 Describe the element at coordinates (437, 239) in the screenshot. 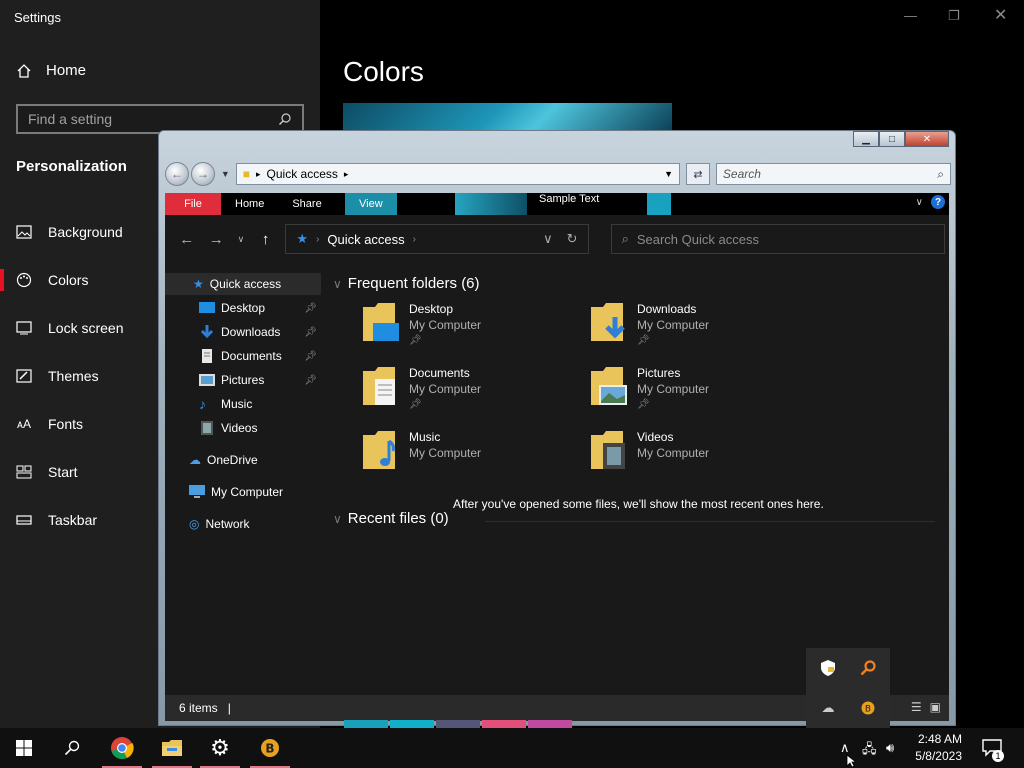

I see `address-bar: ★ › Quick access › ∨ ↻` at that location.